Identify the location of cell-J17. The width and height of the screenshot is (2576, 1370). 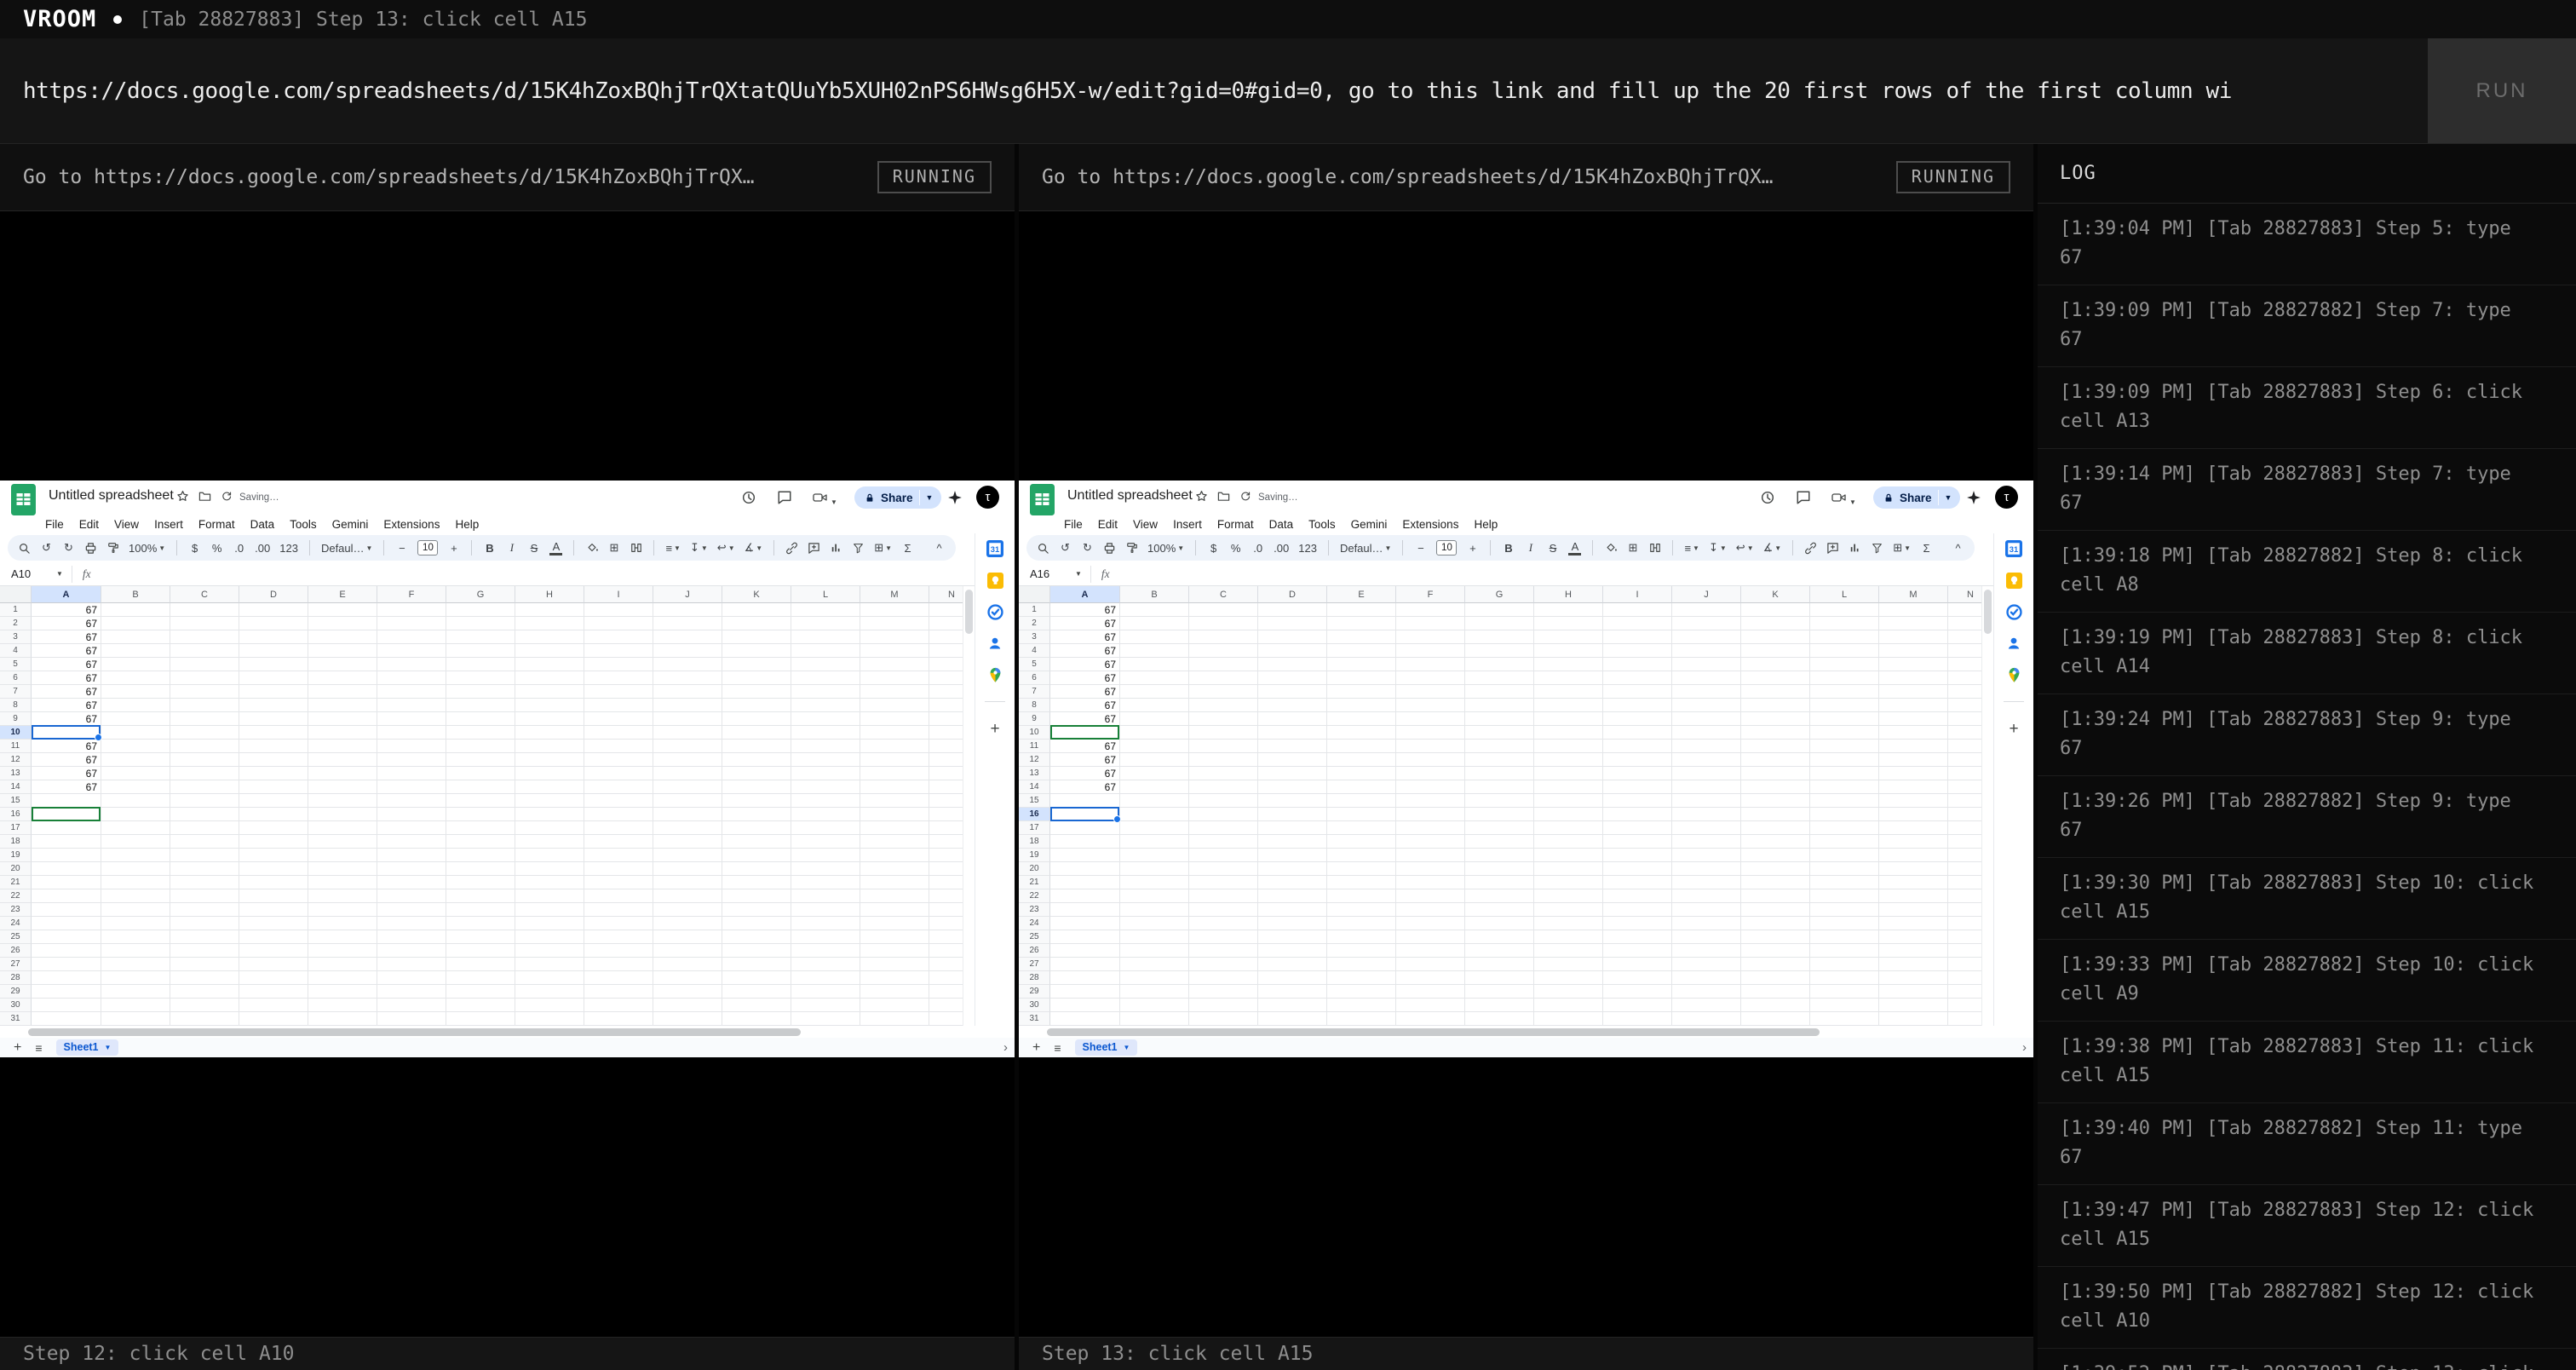
(687, 828).